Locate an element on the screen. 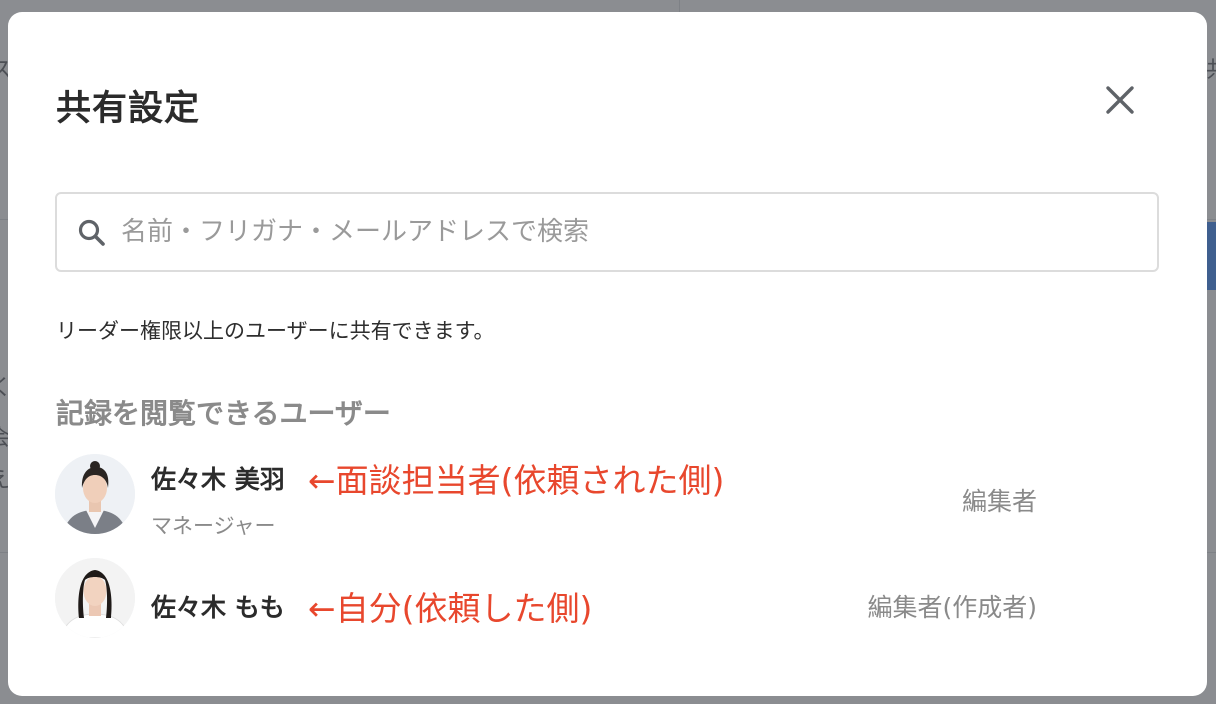 The image size is (1216, 704). search-icon is located at coordinates (91, 232).